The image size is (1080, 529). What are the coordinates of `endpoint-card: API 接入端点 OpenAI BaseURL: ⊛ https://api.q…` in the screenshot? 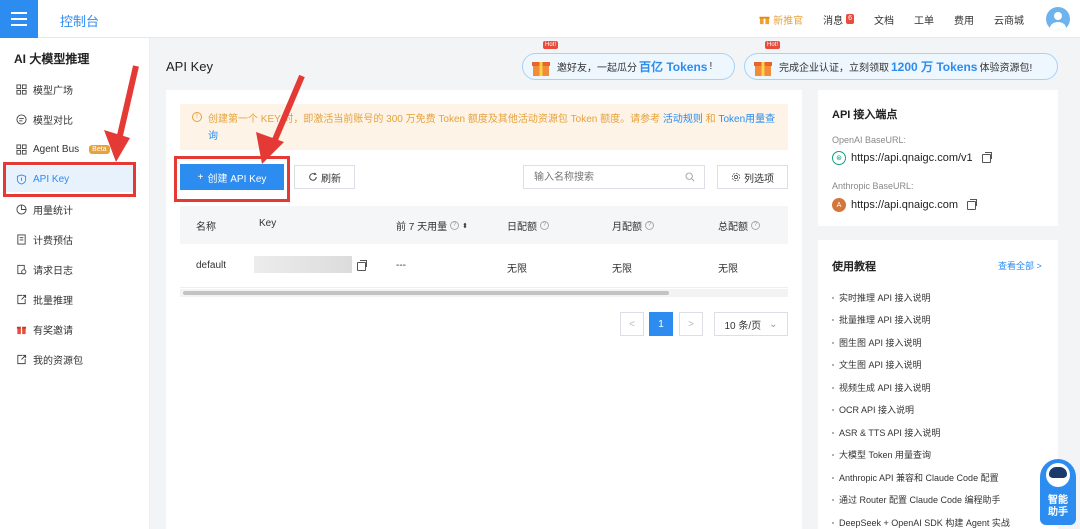 It's located at (938, 158).